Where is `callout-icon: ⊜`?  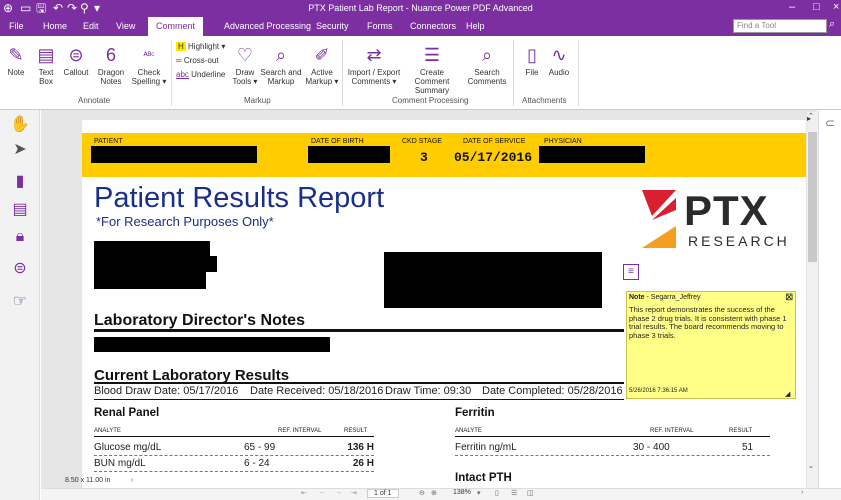
callout-icon: ⊜ is located at coordinates (76, 55).